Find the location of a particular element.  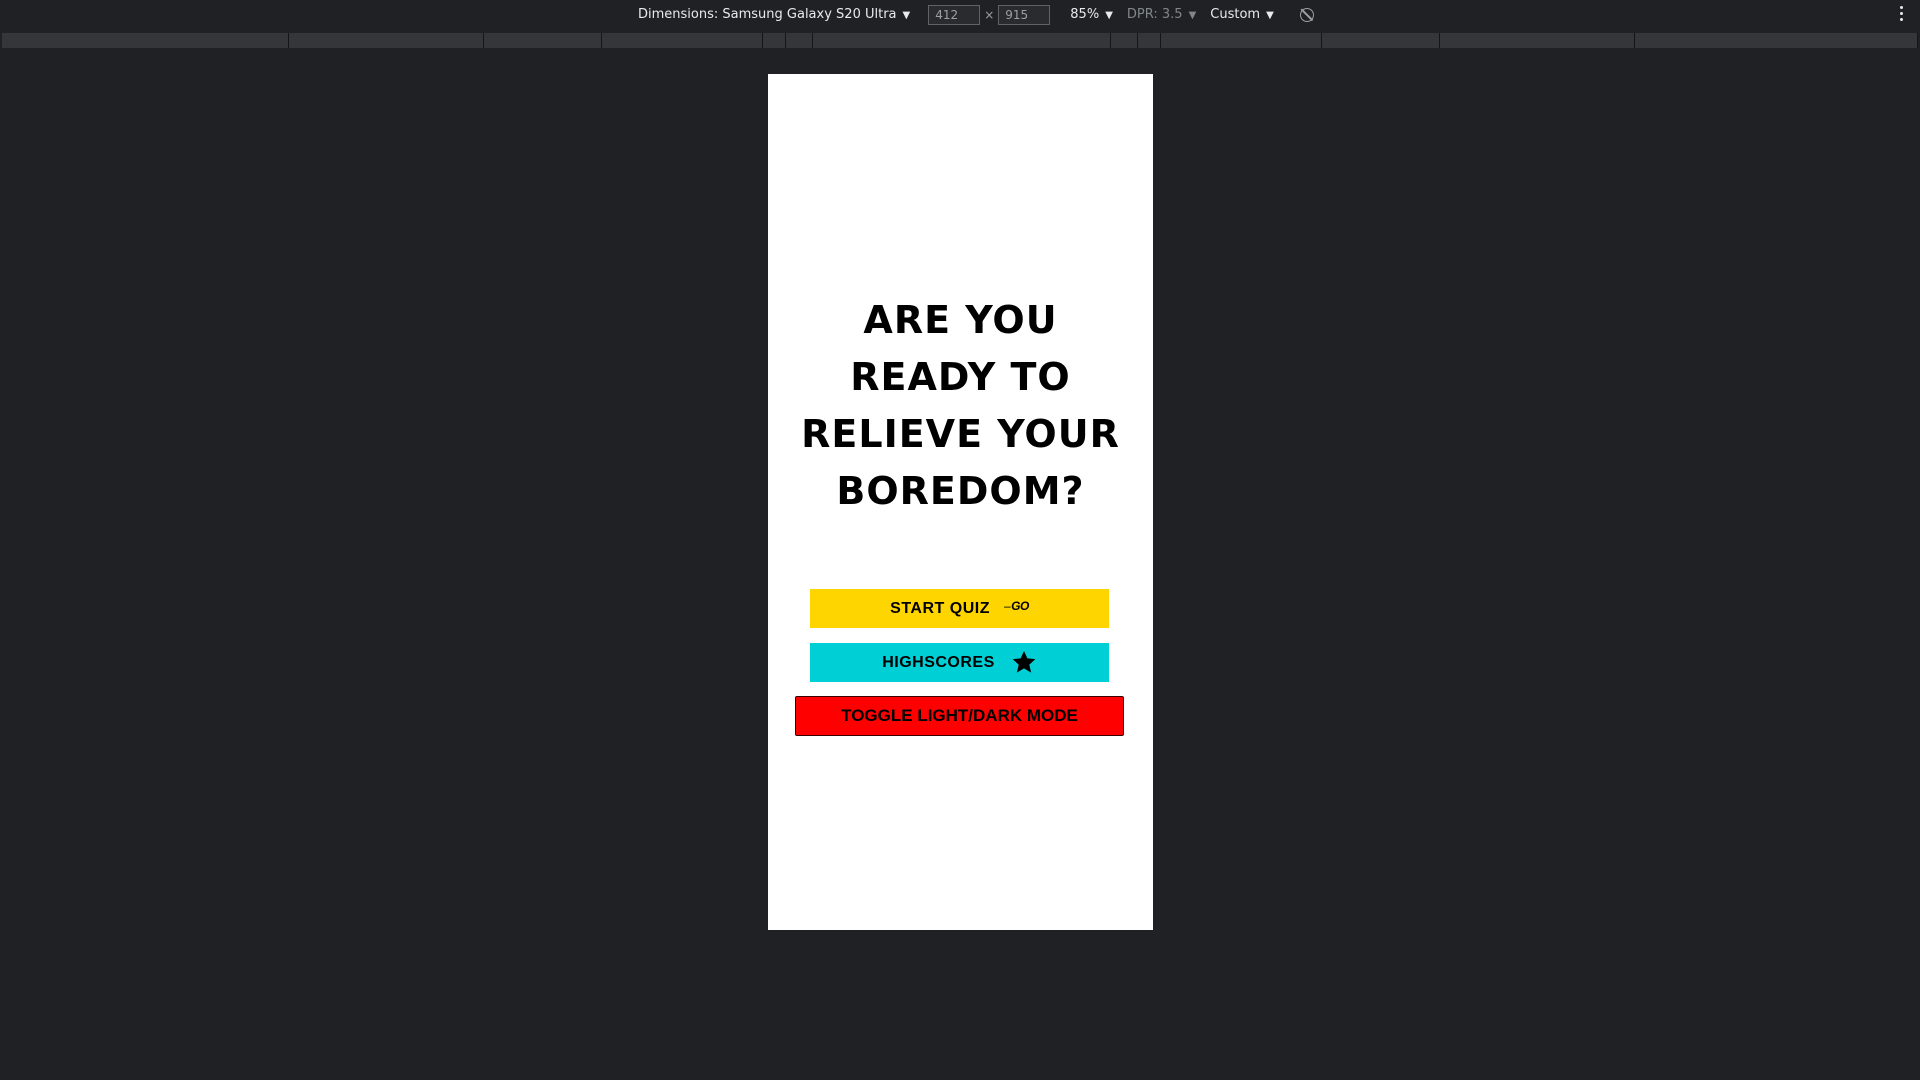

throttle-label: Custom is located at coordinates (1235, 14).